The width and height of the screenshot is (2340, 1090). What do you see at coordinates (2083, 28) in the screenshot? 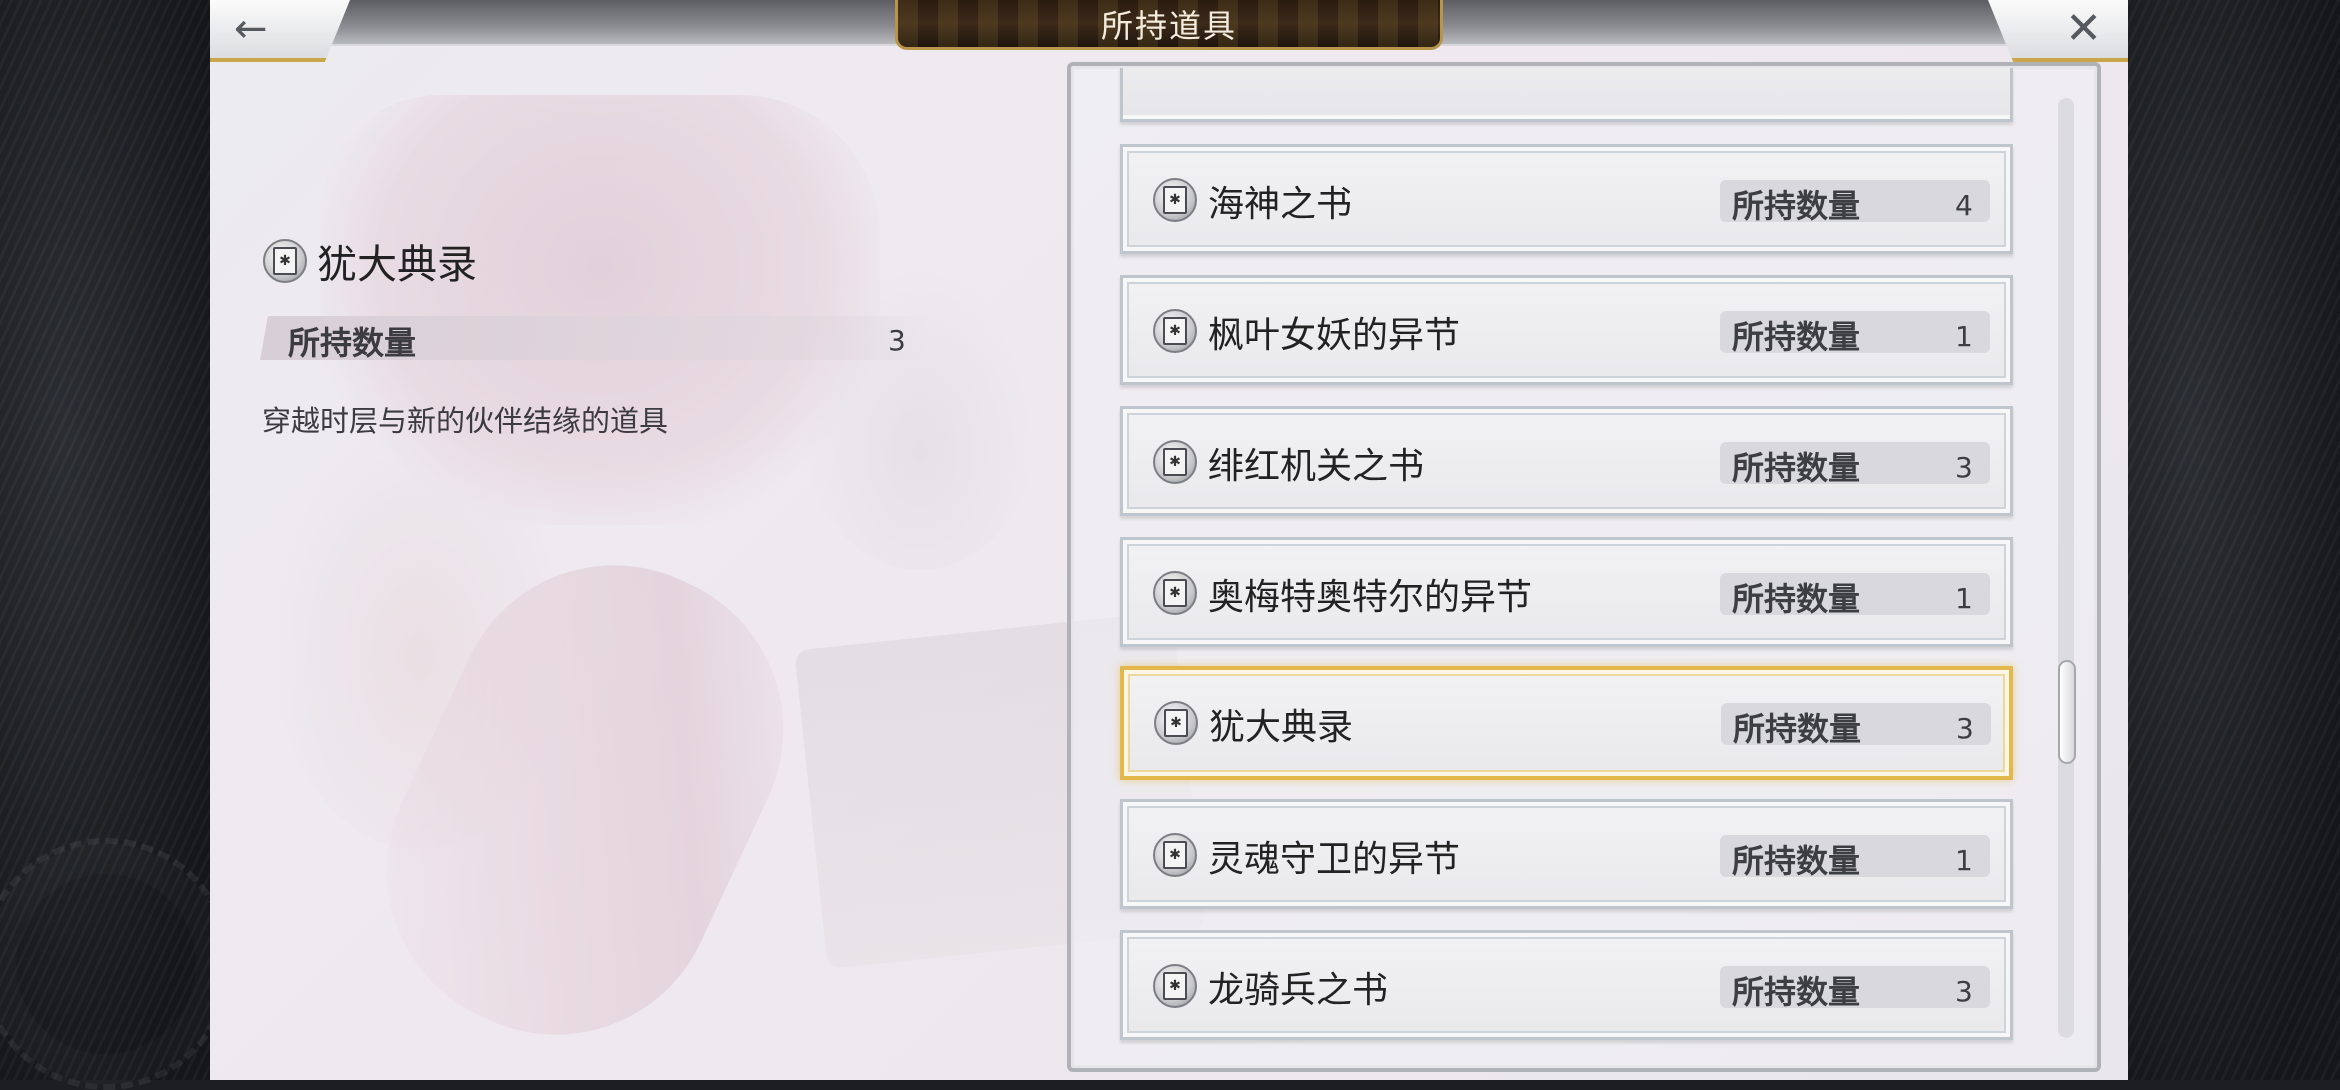
I see `close-icon: ✕` at bounding box center [2083, 28].